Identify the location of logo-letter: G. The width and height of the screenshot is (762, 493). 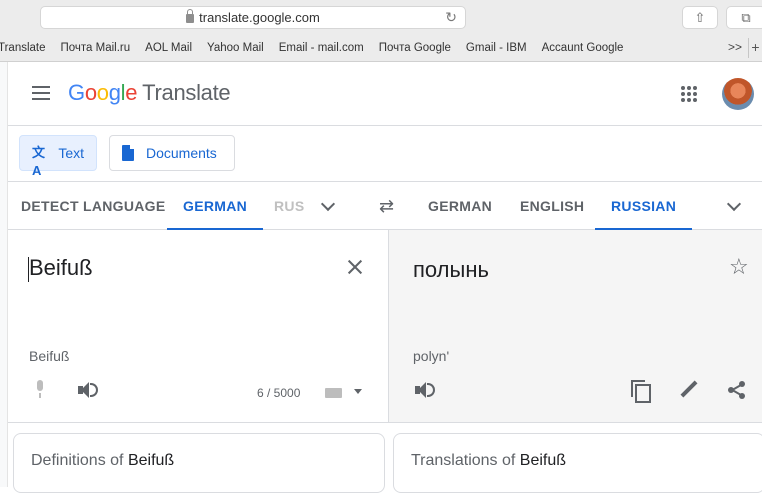
(76, 92).